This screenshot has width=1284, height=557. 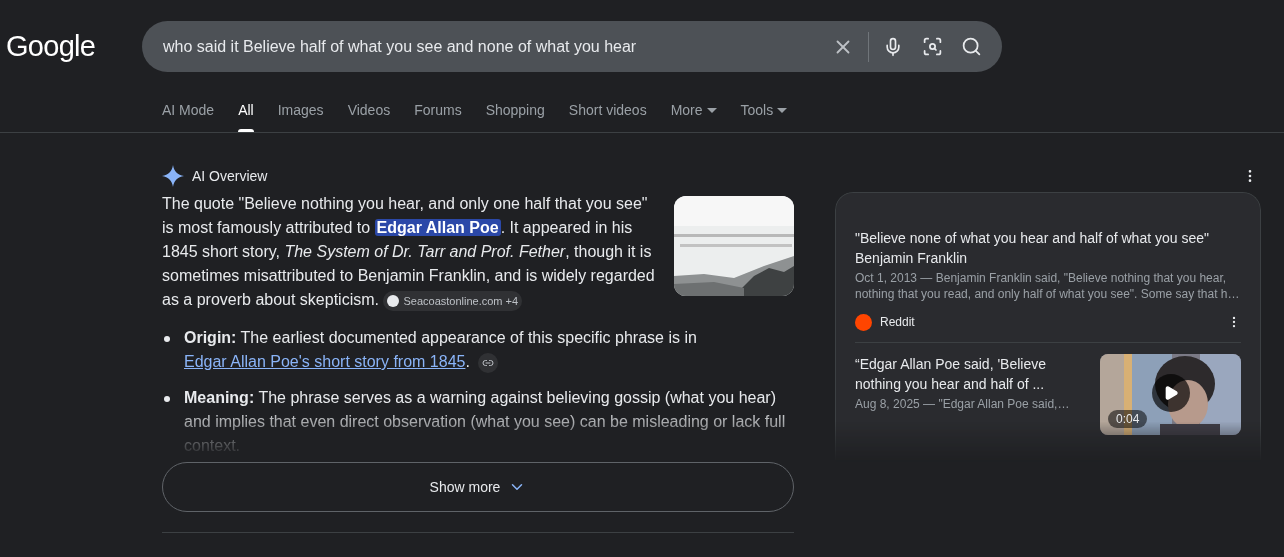 I want to click on search-input: who said it Believe half of what you see and none of what you hear, so click(x=497, y=46).